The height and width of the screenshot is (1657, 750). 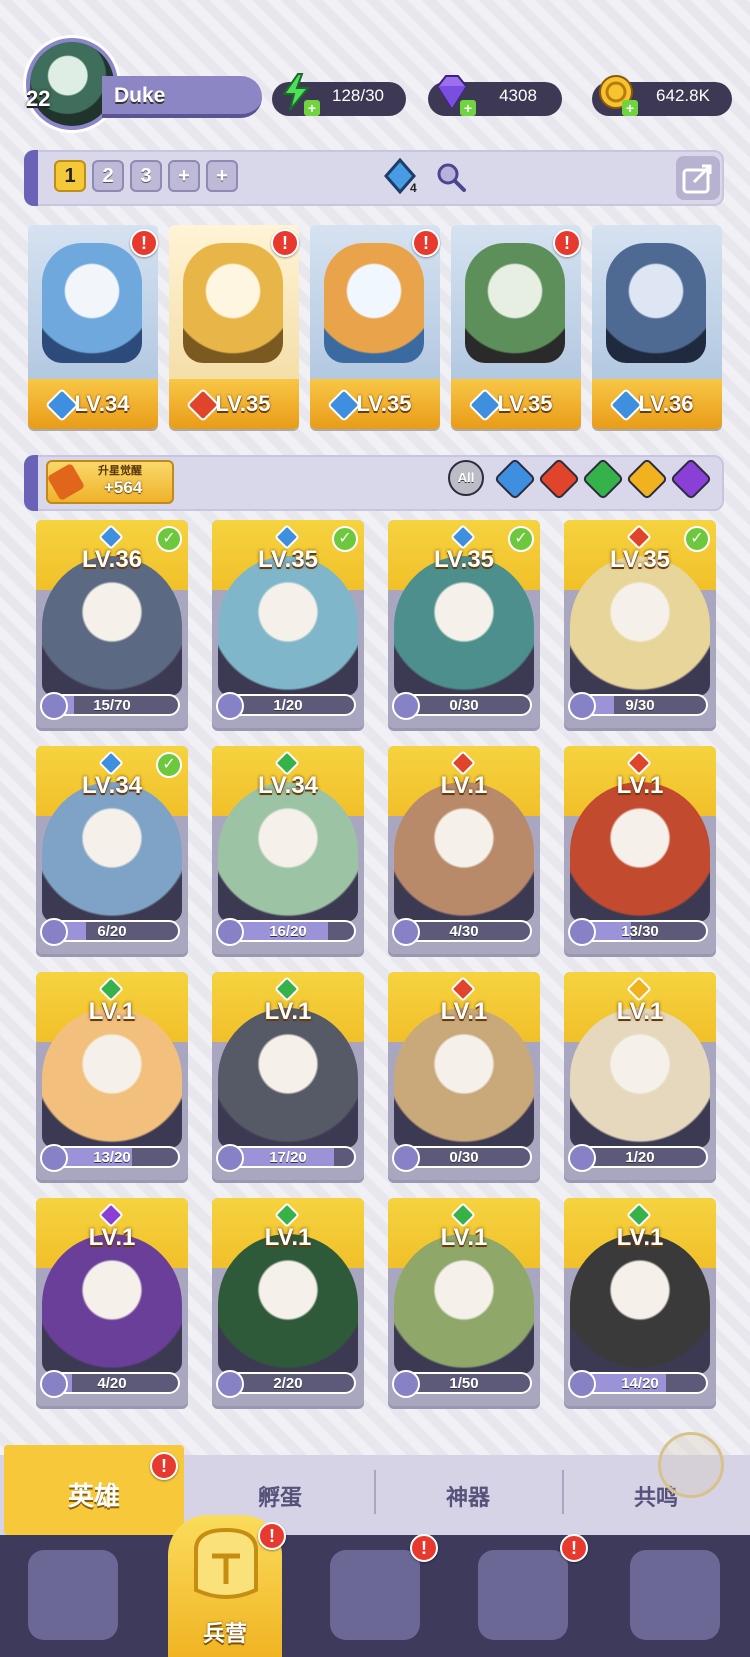 What do you see at coordinates (70, 176) in the screenshot?
I see `team-slot-1: 1` at bounding box center [70, 176].